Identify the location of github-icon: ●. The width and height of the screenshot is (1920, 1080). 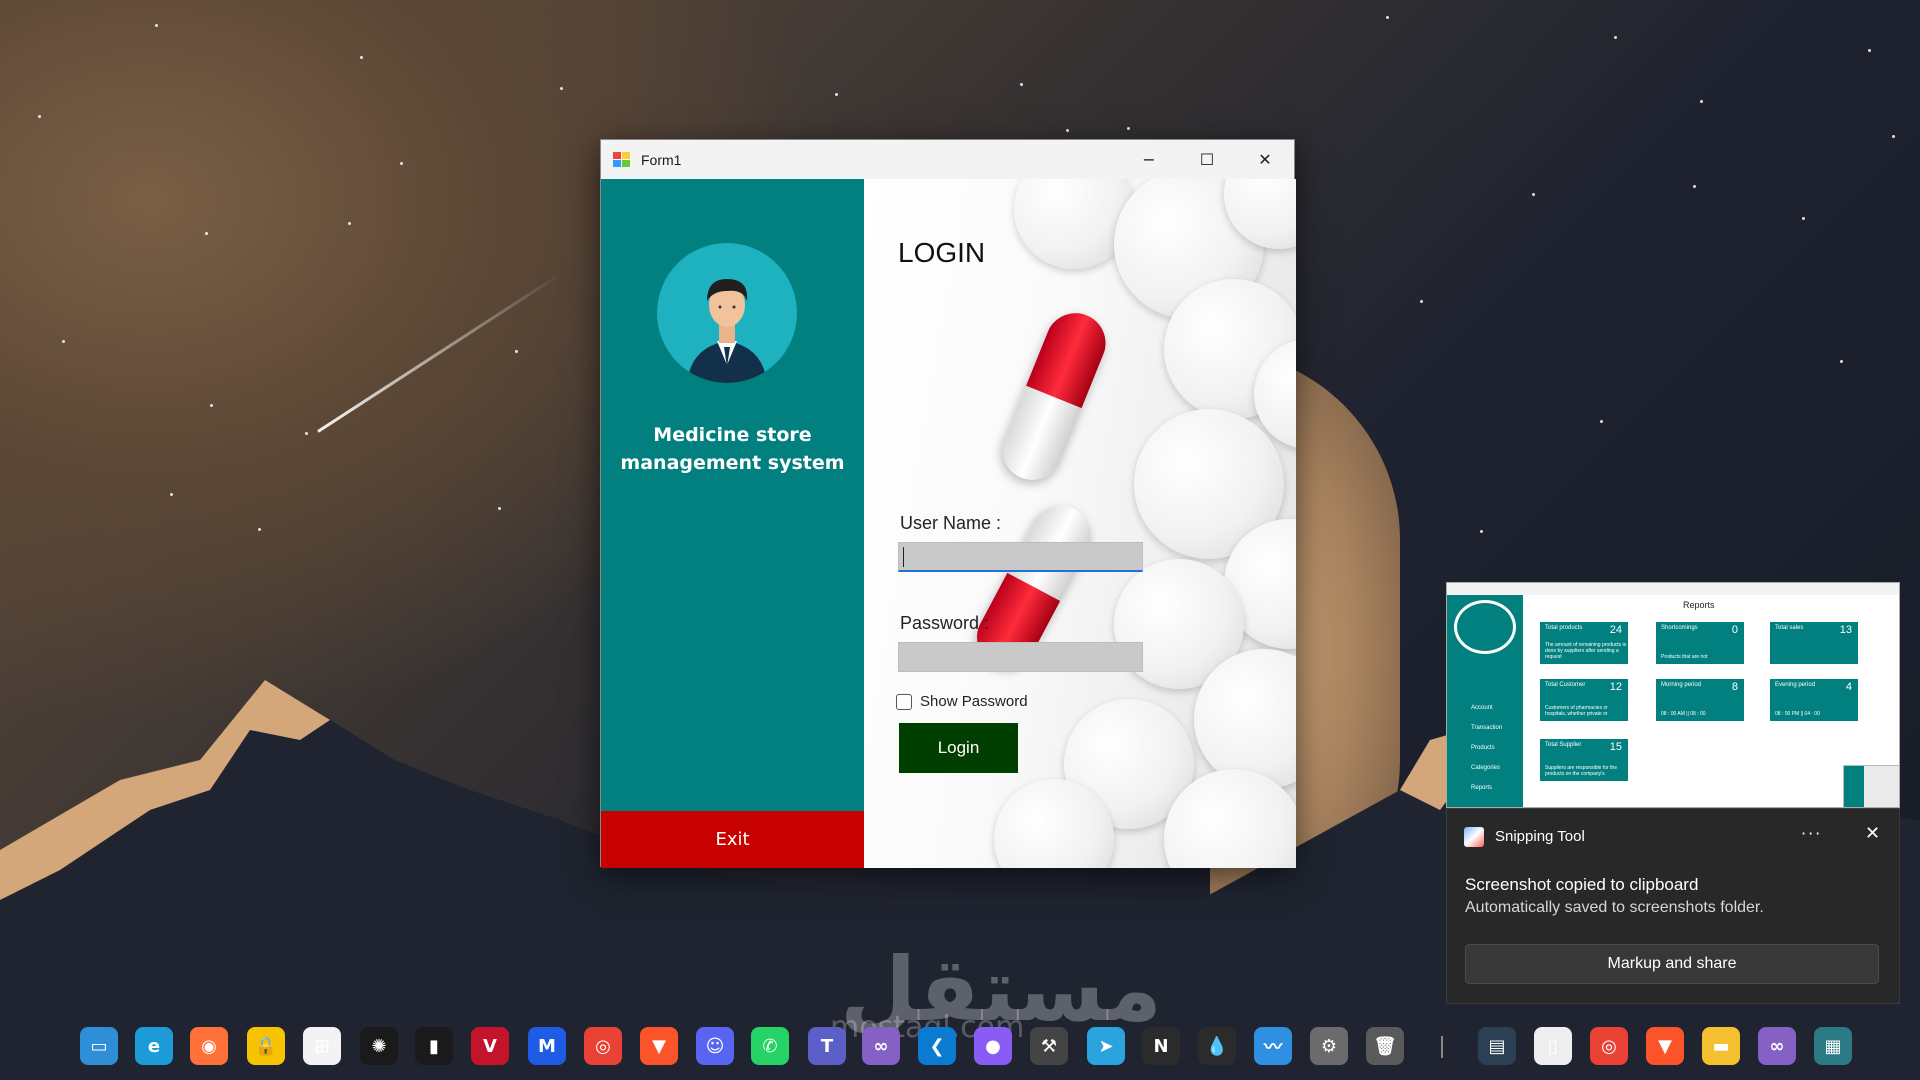
(993, 1046).